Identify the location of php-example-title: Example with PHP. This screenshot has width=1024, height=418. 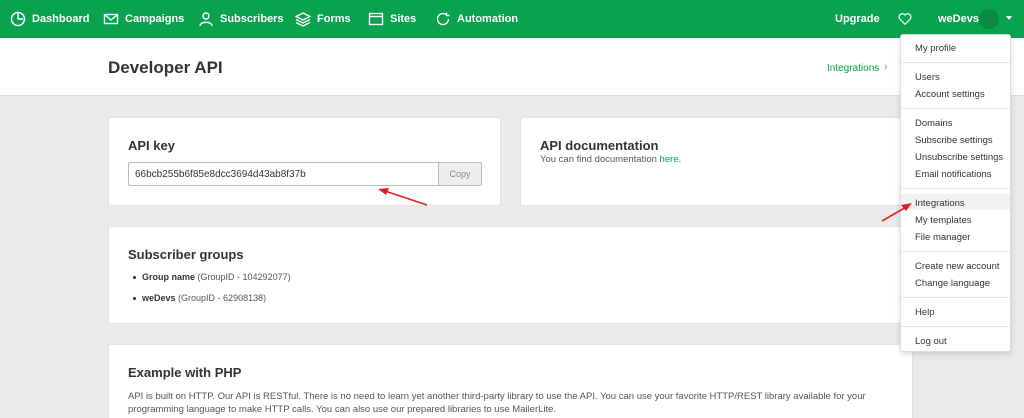
(185, 372).